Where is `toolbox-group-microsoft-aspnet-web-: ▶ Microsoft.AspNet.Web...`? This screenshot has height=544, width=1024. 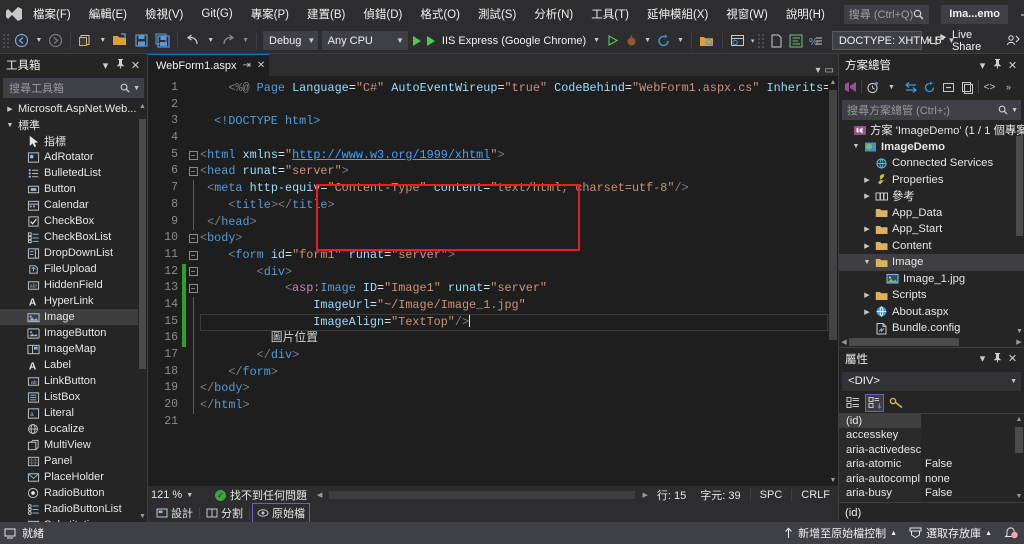 toolbox-group-microsoft-aspnet-web-: ▶ Microsoft.AspNet.Web... is located at coordinates (73, 109).